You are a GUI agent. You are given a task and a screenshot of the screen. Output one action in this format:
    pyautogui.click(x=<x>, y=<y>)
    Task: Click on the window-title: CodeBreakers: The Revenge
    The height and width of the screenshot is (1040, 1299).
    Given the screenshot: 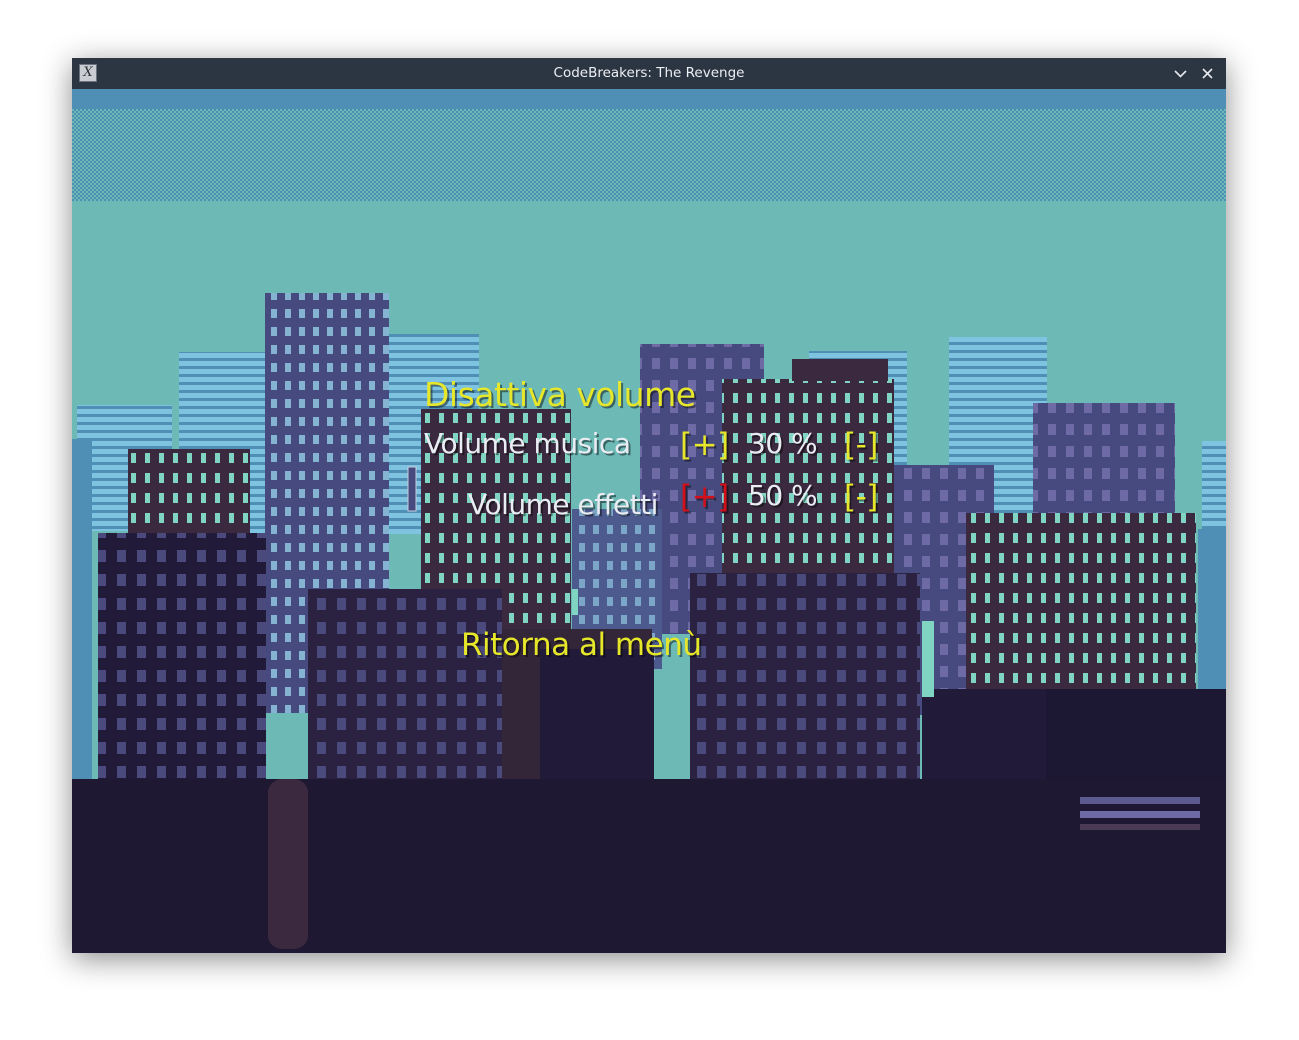 What is the action you would take?
    pyautogui.click(x=649, y=73)
    